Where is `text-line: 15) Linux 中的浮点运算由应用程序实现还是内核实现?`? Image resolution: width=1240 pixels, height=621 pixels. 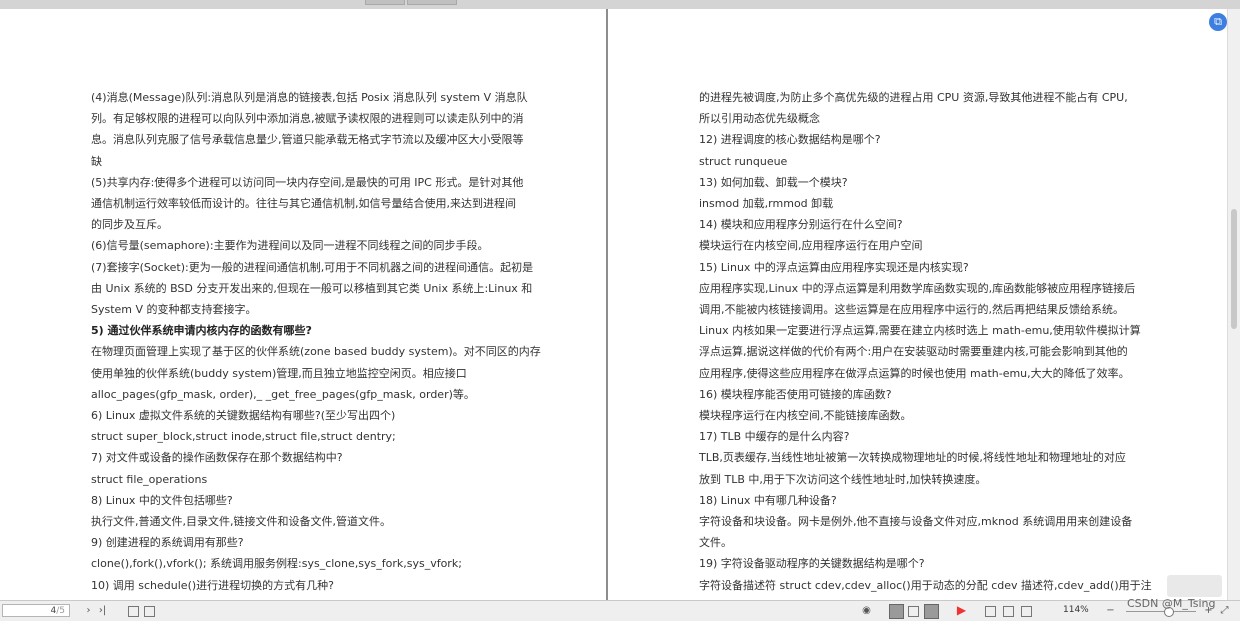 text-line: 15) Linux 中的浮点运算由应用程序实现还是内核实现? is located at coordinates (834, 267).